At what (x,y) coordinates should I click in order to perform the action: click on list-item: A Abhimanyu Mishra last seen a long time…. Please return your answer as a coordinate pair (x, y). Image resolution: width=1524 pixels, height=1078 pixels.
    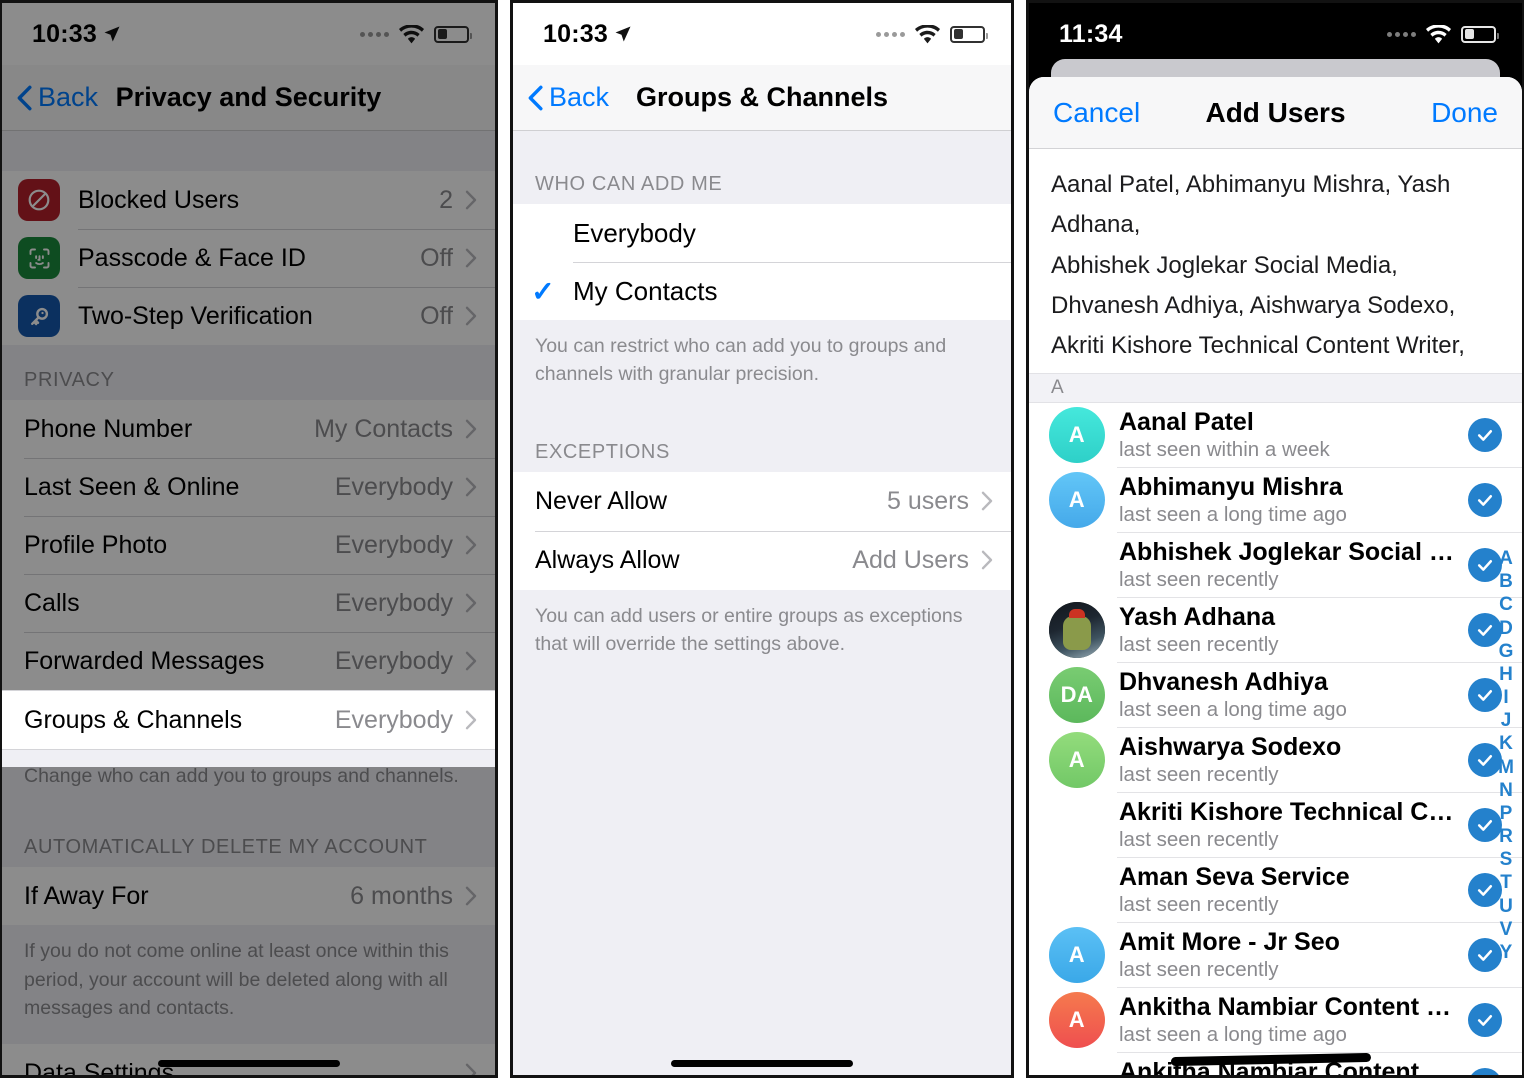
    Looking at the image, I should click on (1275, 500).